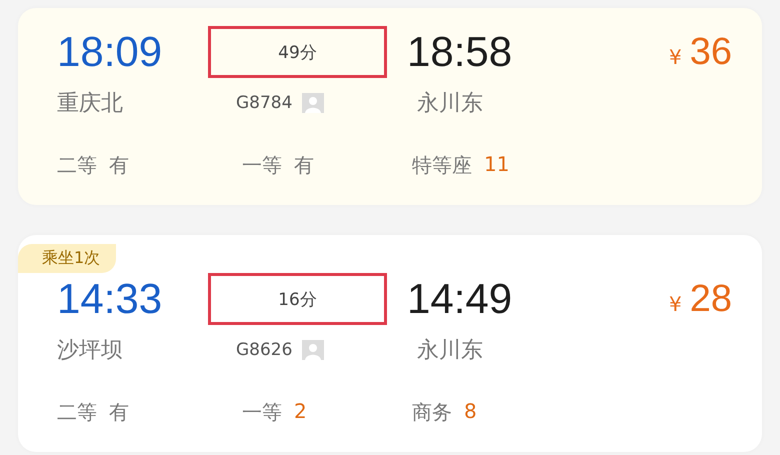 This screenshot has width=780, height=455. Describe the element at coordinates (300, 412) in the screenshot. I see `seat-availability: 2` at that location.